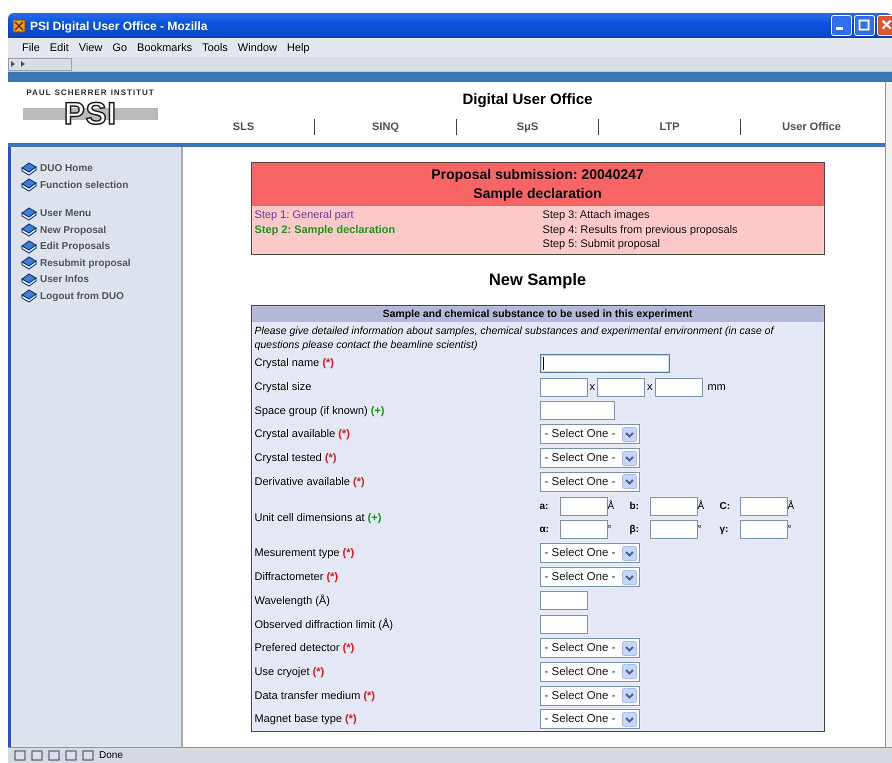 This screenshot has width=892, height=763. What do you see at coordinates (884, 25) in the screenshot?
I see `close-button` at bounding box center [884, 25].